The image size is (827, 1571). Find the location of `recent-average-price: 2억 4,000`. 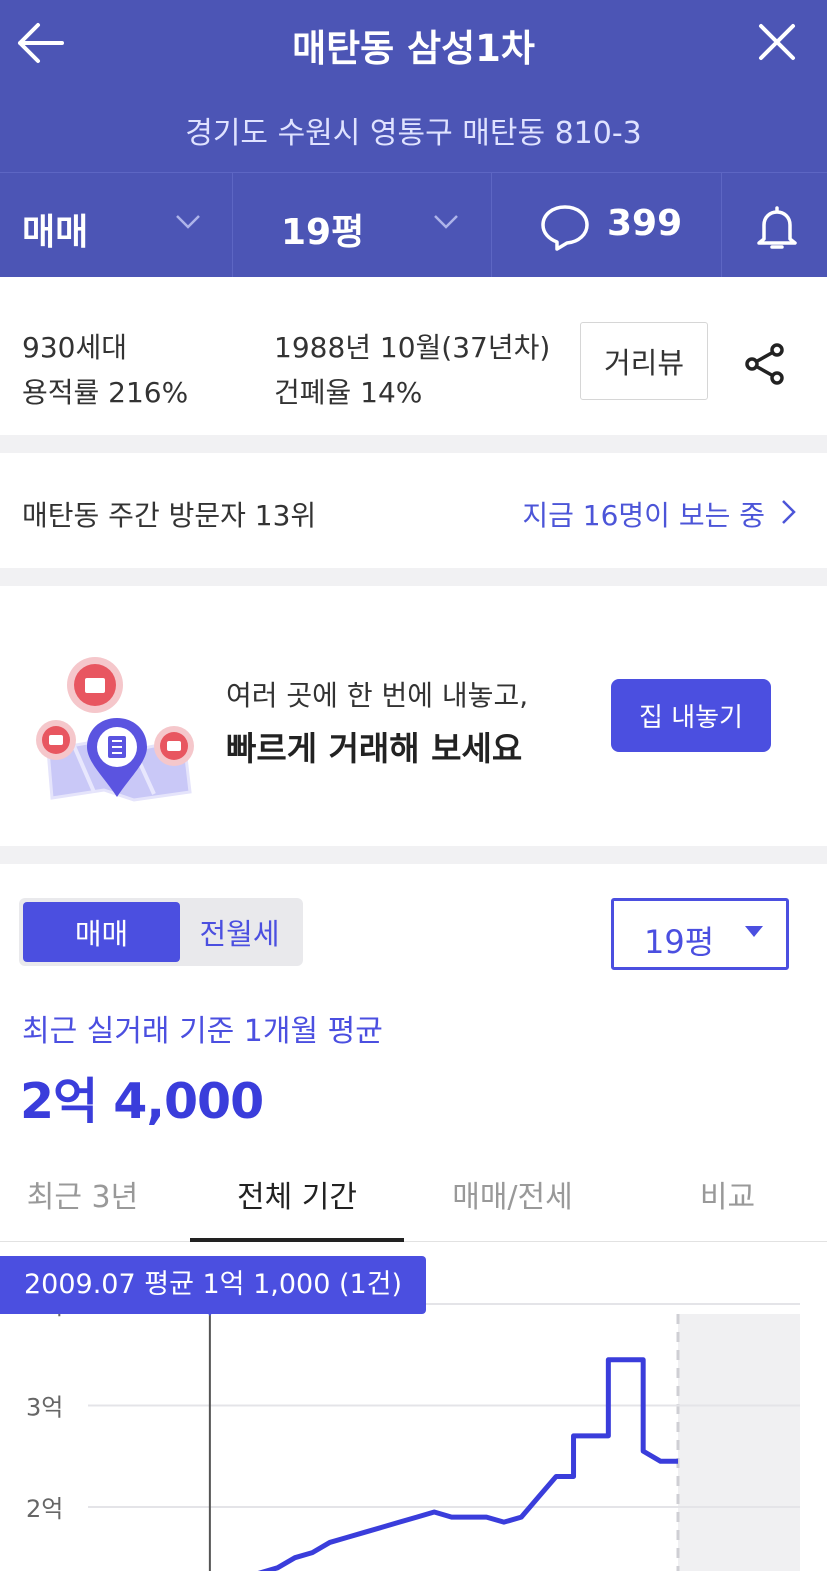

recent-average-price: 2억 4,000 is located at coordinates (142, 1101).